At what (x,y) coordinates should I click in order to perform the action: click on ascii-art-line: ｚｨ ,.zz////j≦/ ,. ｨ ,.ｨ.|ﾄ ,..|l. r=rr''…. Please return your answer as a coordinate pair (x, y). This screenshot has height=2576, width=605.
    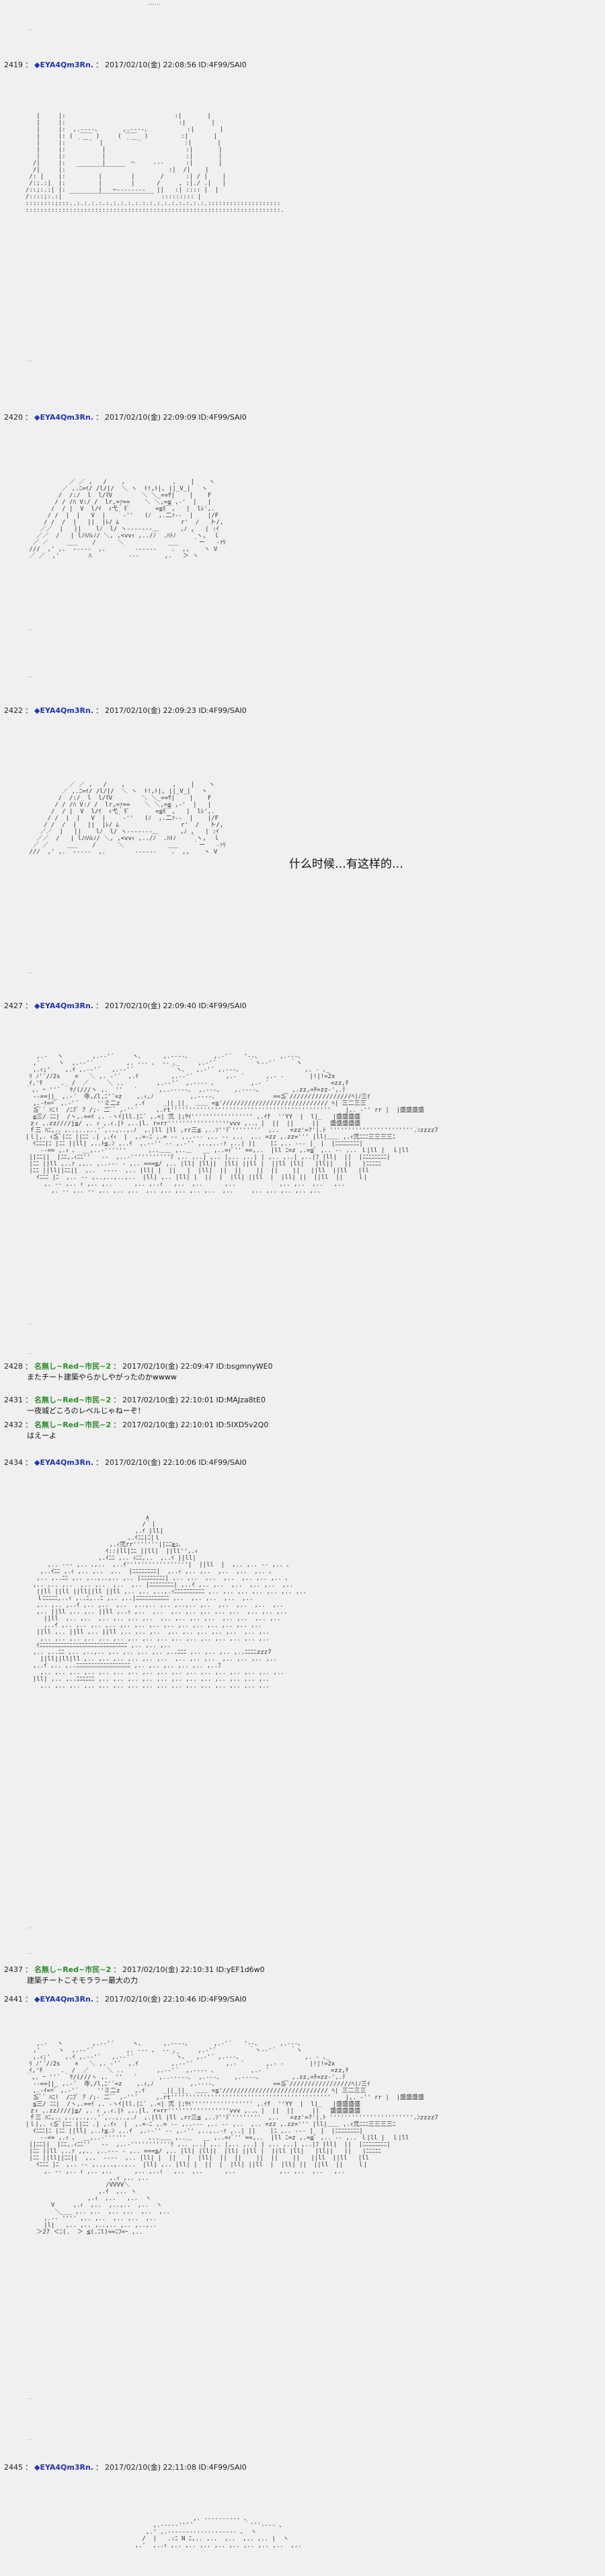
    Looking at the image, I should click on (194, 2111).